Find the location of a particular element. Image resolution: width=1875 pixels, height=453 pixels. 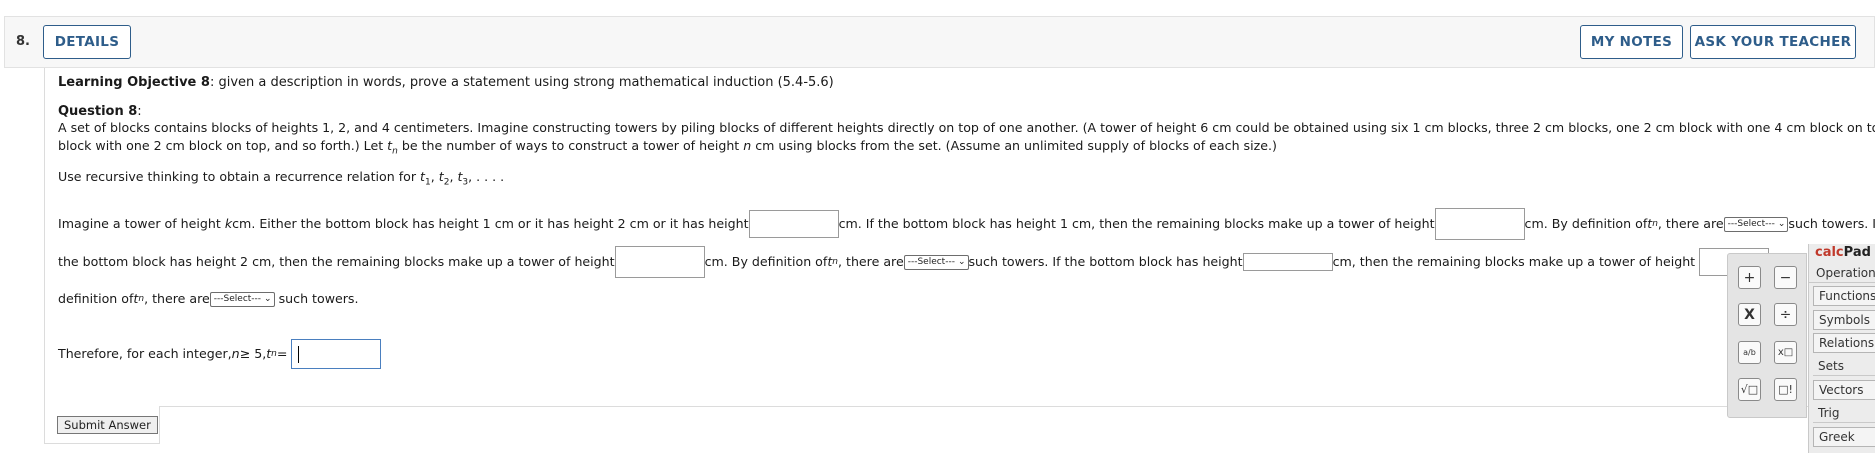

details-button: DETAILS is located at coordinates (87, 42).